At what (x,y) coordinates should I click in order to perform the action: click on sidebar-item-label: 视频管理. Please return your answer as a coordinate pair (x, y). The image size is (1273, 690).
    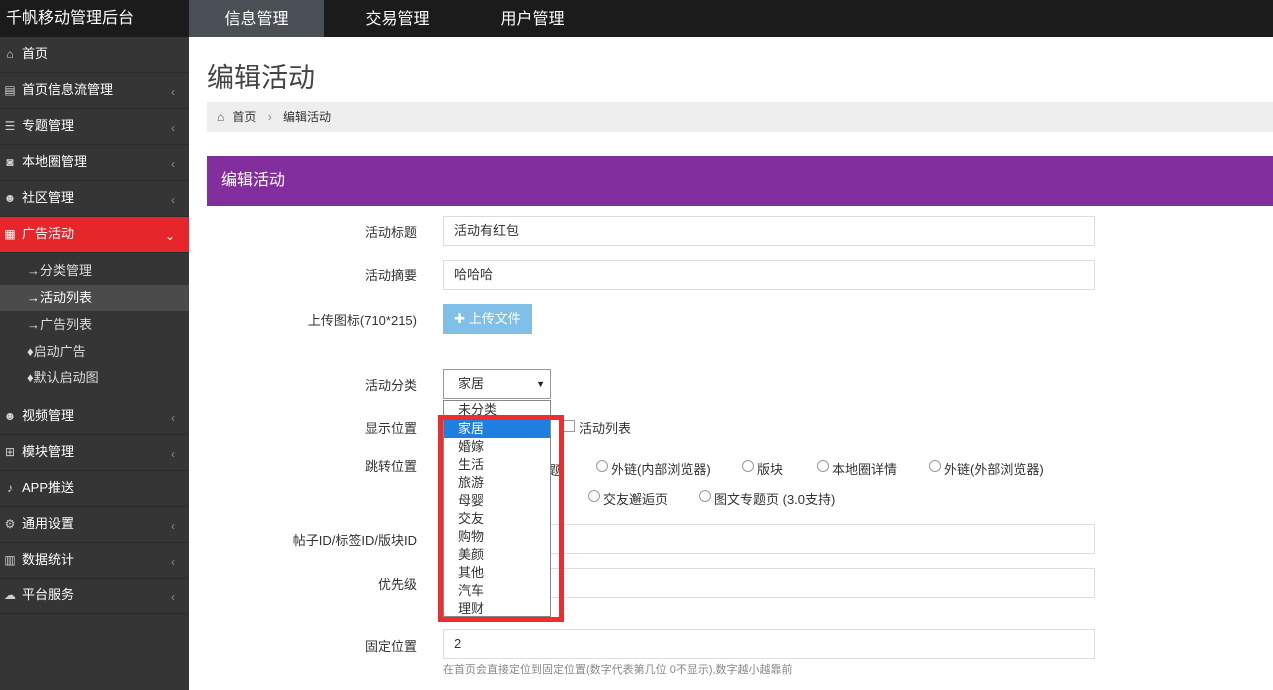
    Looking at the image, I should click on (48, 415).